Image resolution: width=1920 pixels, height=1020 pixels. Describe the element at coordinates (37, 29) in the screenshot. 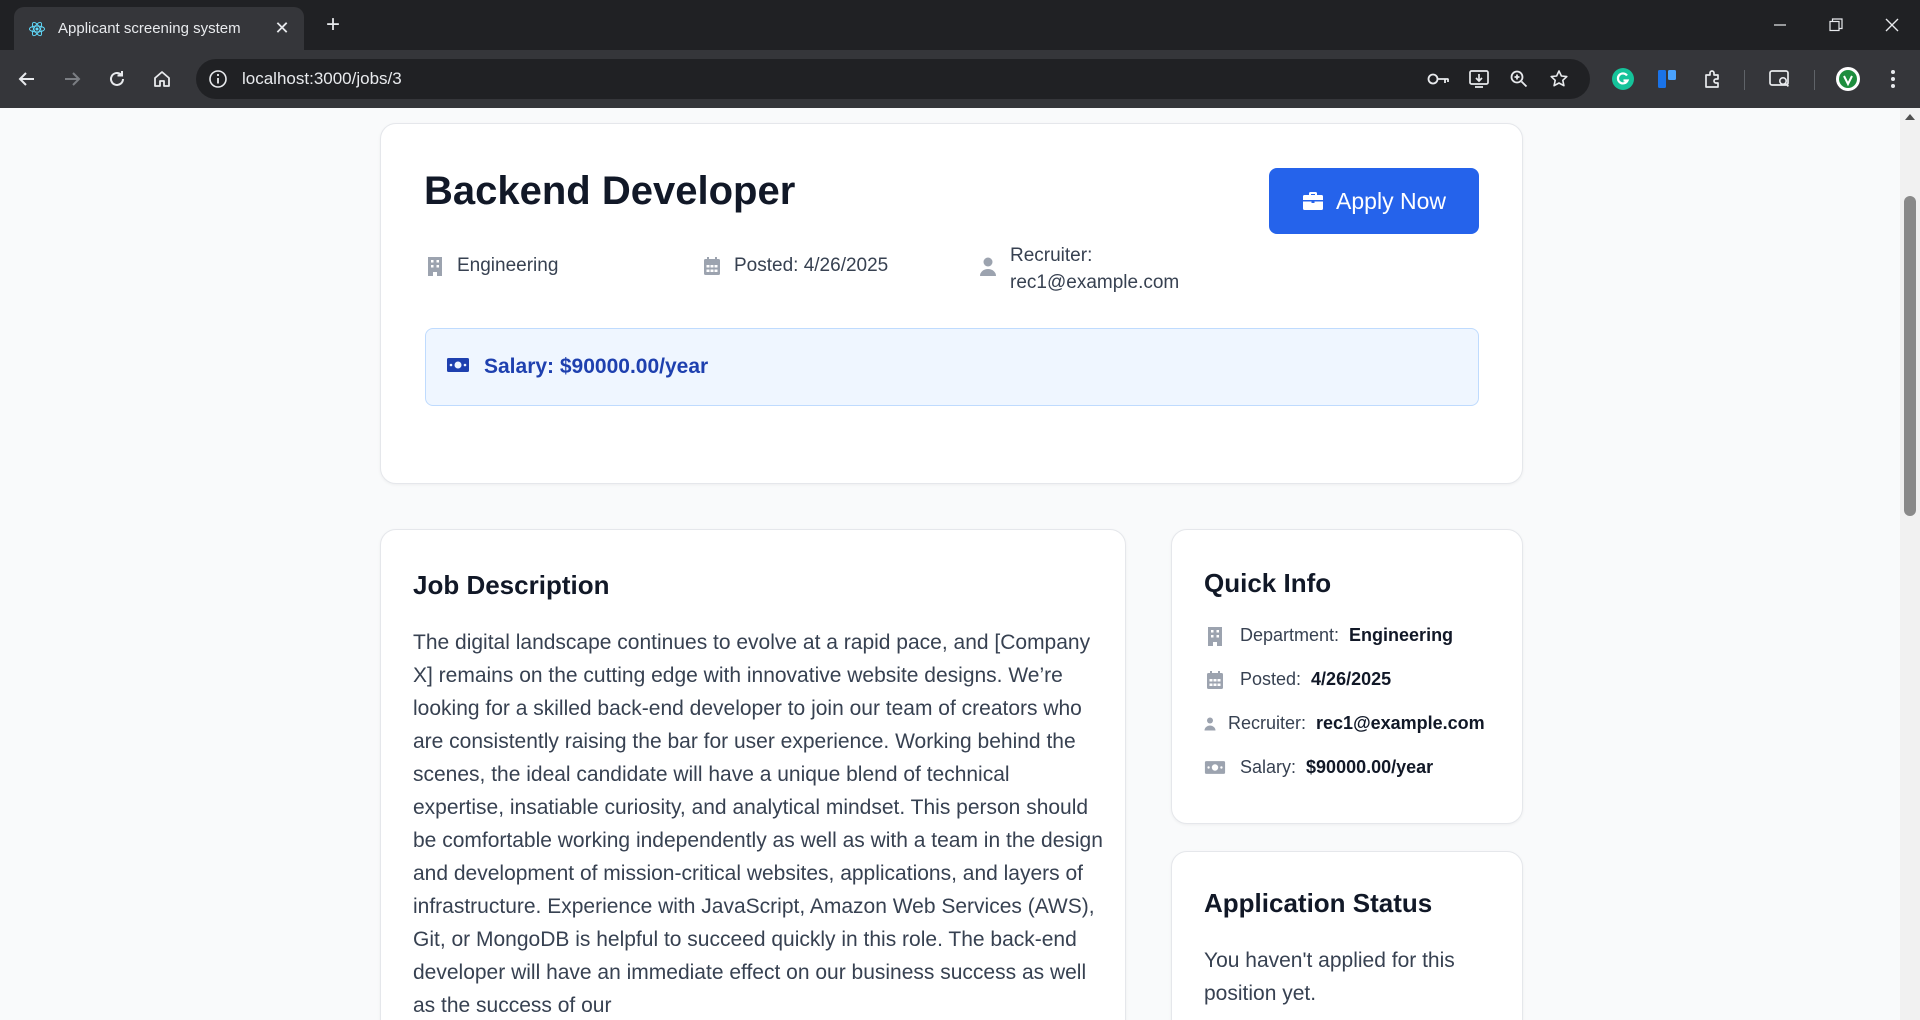

I see `react-favicon-icon` at that location.